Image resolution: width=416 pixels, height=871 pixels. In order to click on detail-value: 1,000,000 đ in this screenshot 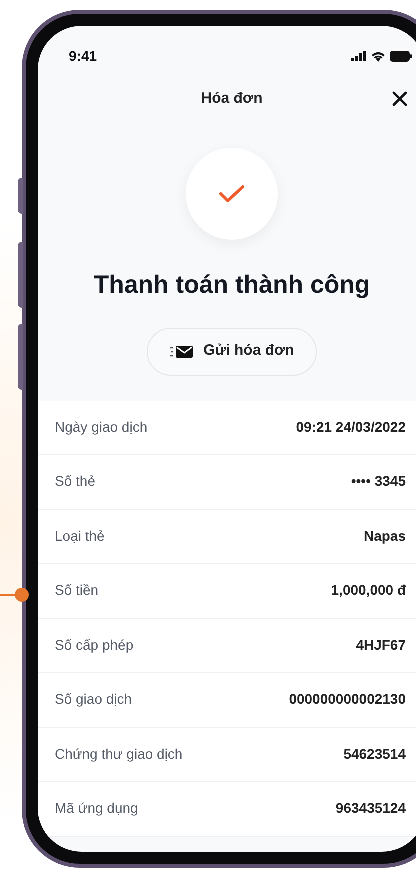, I will do `click(368, 590)`.